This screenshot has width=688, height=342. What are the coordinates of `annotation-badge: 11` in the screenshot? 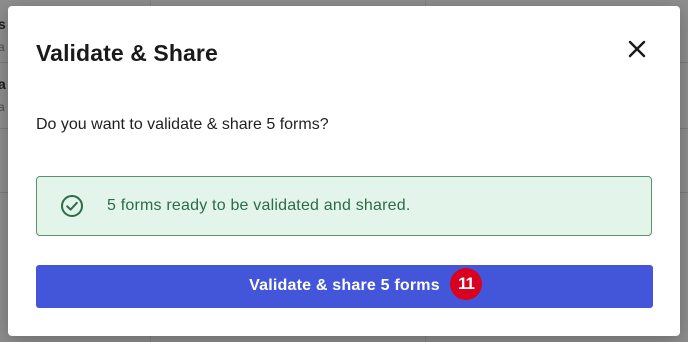 It's located at (466, 284).